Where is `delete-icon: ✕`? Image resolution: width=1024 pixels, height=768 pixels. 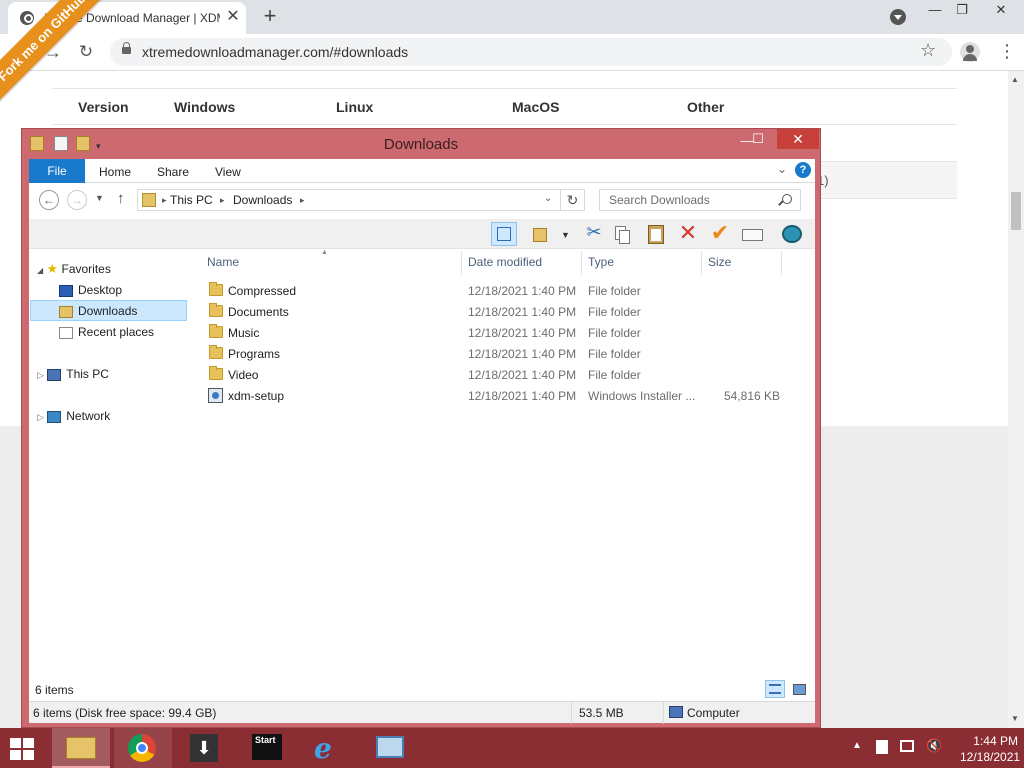 delete-icon: ✕ is located at coordinates (688, 234).